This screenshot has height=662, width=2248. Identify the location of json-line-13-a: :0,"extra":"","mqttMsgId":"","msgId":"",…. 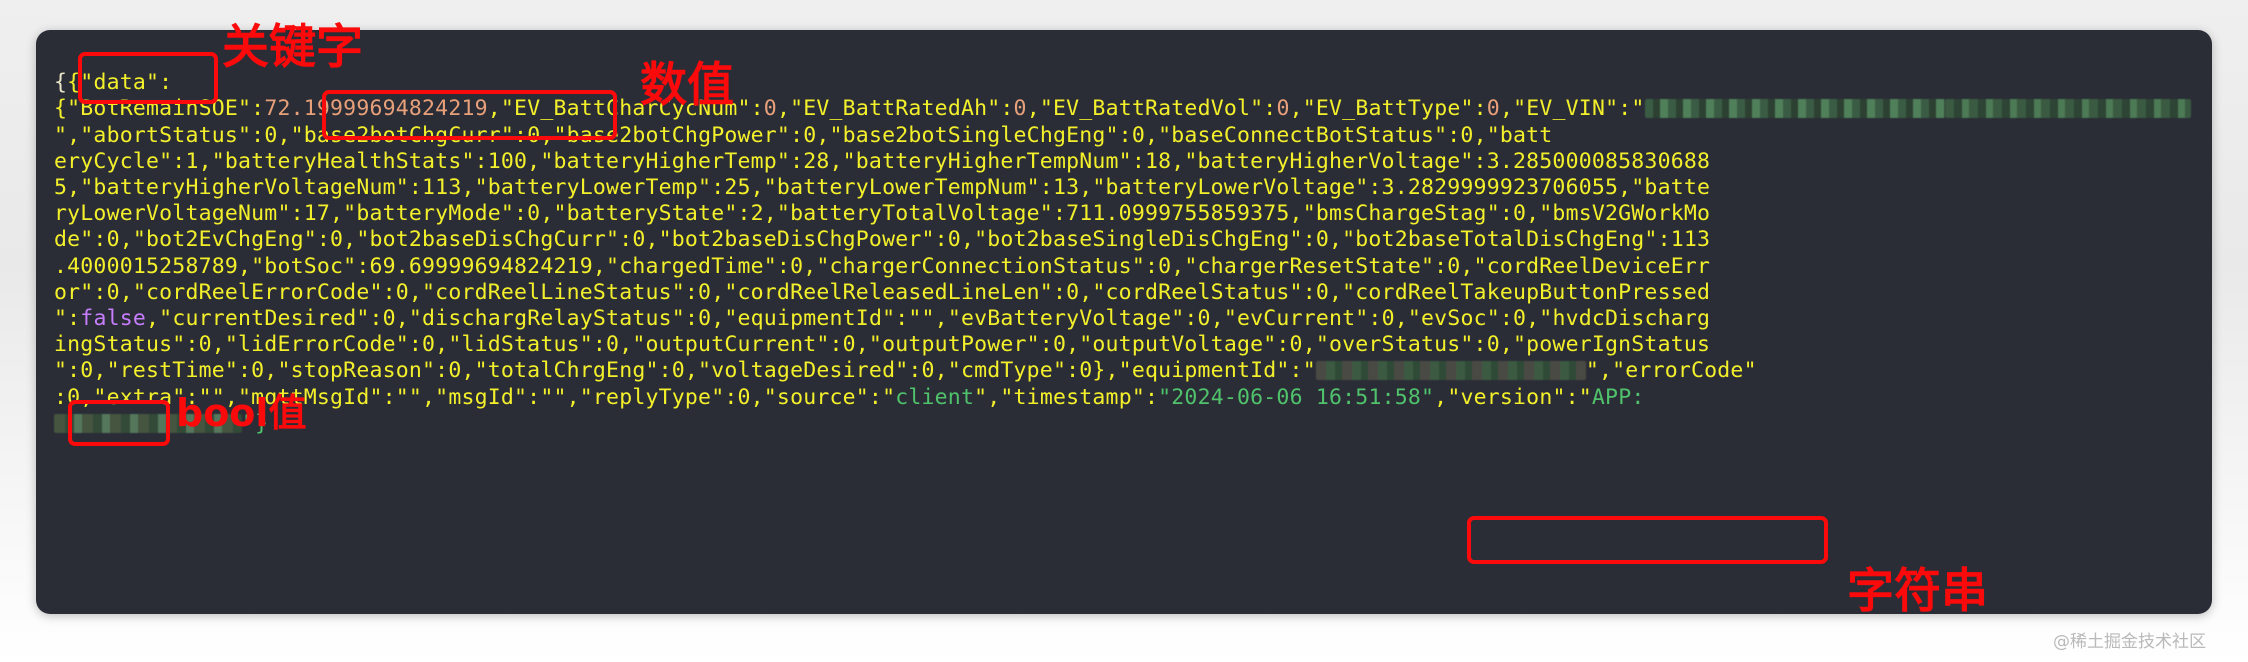
(475, 397).